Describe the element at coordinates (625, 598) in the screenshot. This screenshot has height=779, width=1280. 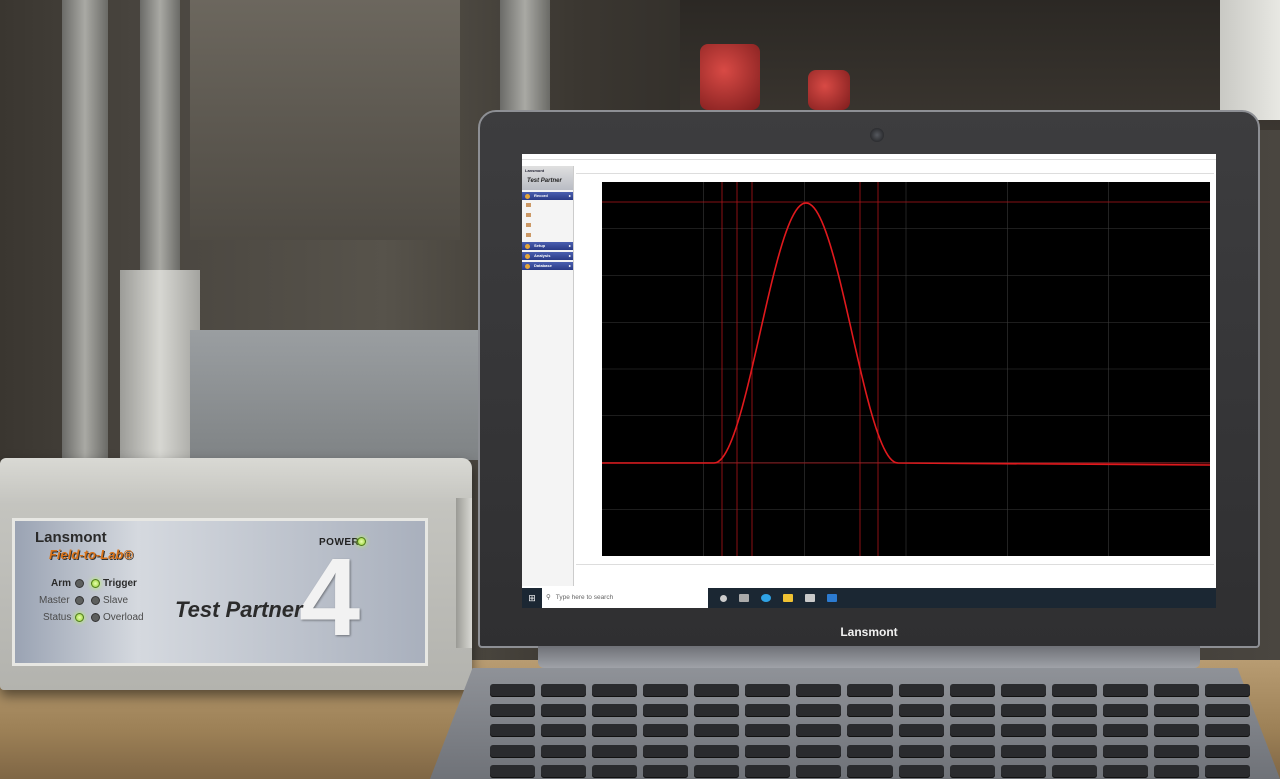
I see `taskbar-search: ⚲ Type here to search` at that location.